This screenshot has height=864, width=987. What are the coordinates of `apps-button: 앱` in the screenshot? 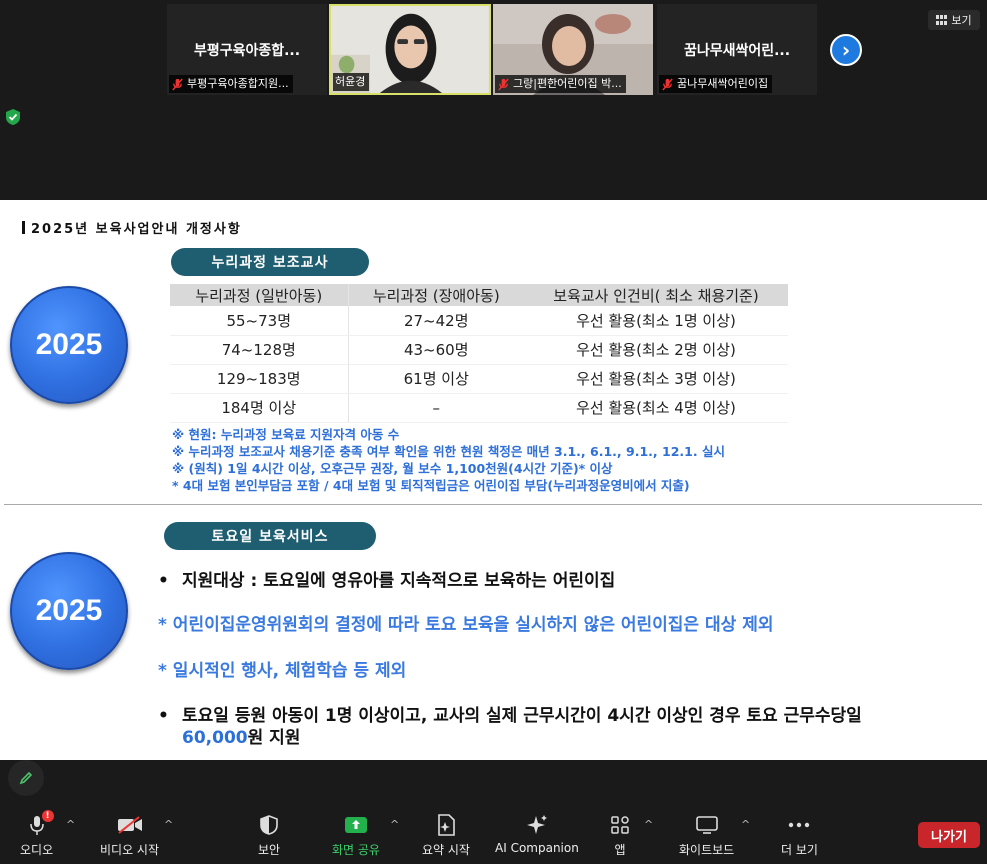 It's located at (620, 836).